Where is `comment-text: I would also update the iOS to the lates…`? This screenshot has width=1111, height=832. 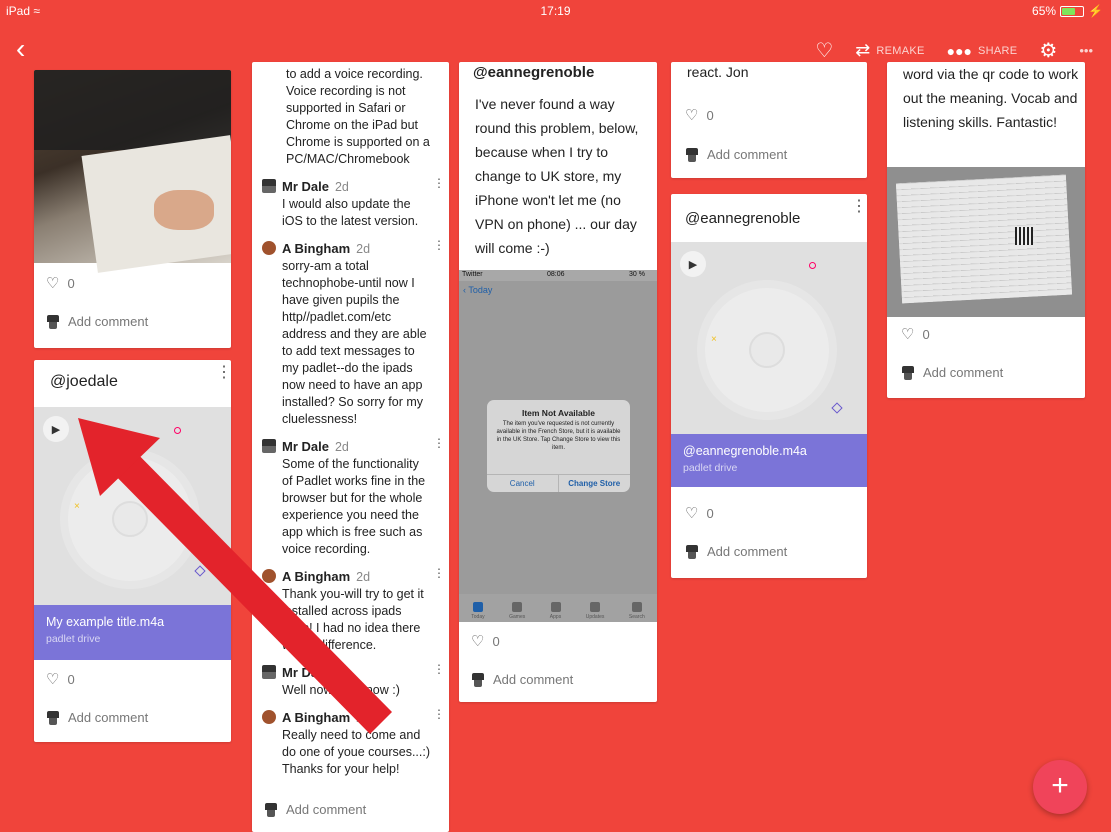
comment-text: I would also update the iOS to the lates… is located at coordinates (350, 212).